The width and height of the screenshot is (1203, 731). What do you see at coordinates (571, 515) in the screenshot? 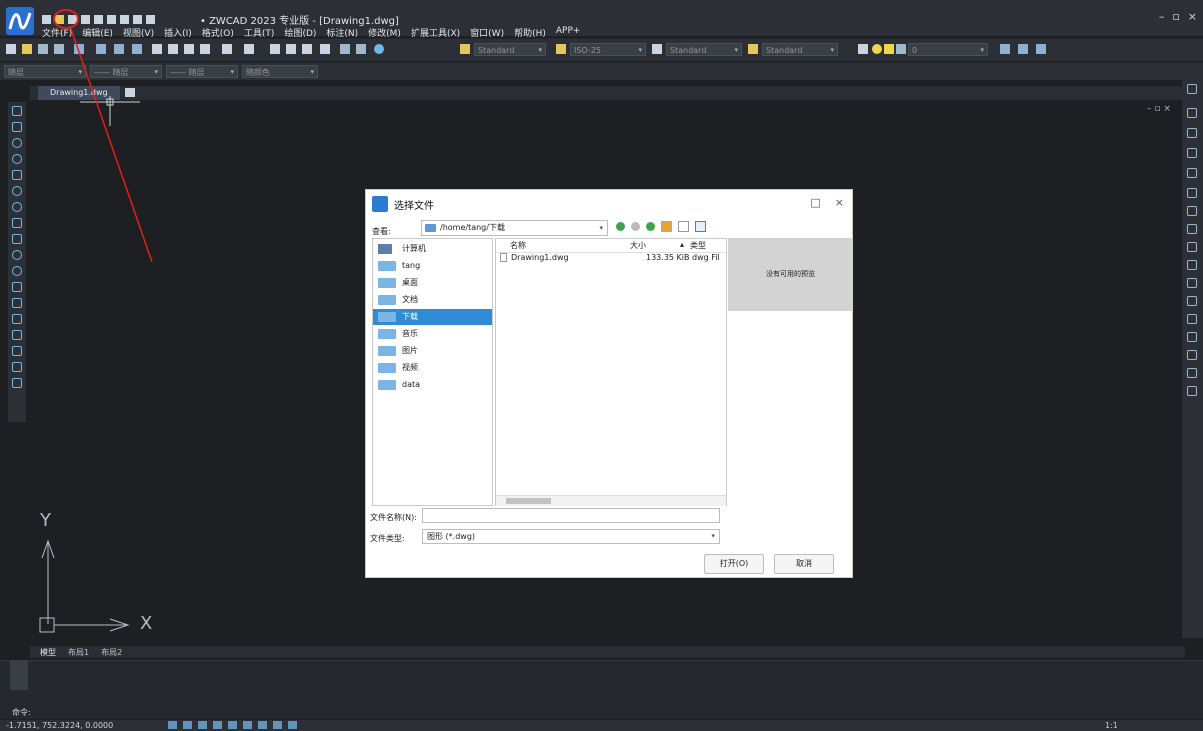
I see `filename-input` at bounding box center [571, 515].